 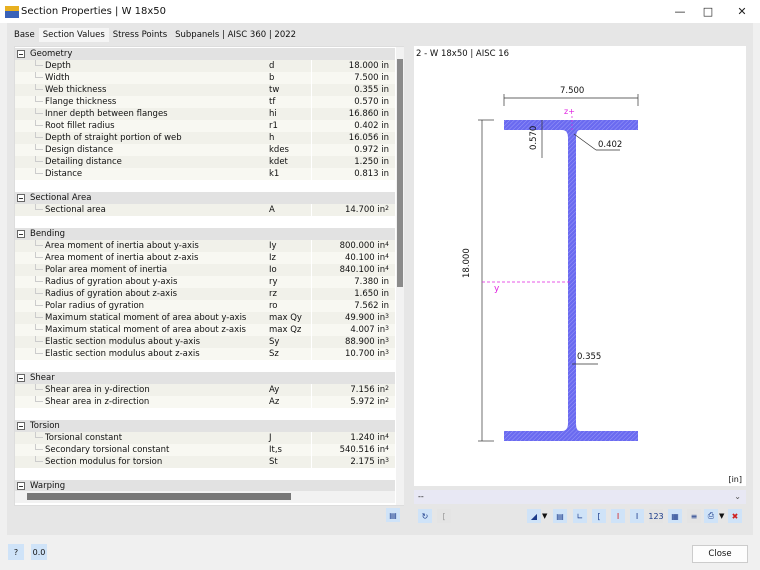 What do you see at coordinates (205, 210) in the screenshot?
I see `table-row: Sectional area A 14.700 in2` at bounding box center [205, 210].